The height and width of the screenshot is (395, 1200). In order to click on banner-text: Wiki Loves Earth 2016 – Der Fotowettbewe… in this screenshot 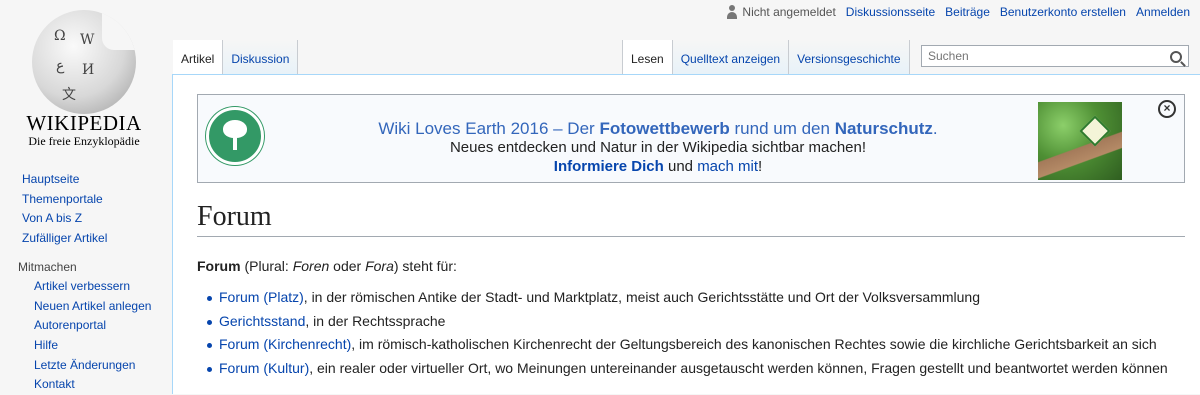, I will do `click(658, 147)`.